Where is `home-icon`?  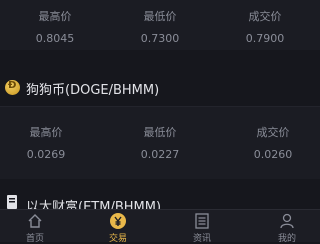 home-icon is located at coordinates (35, 221).